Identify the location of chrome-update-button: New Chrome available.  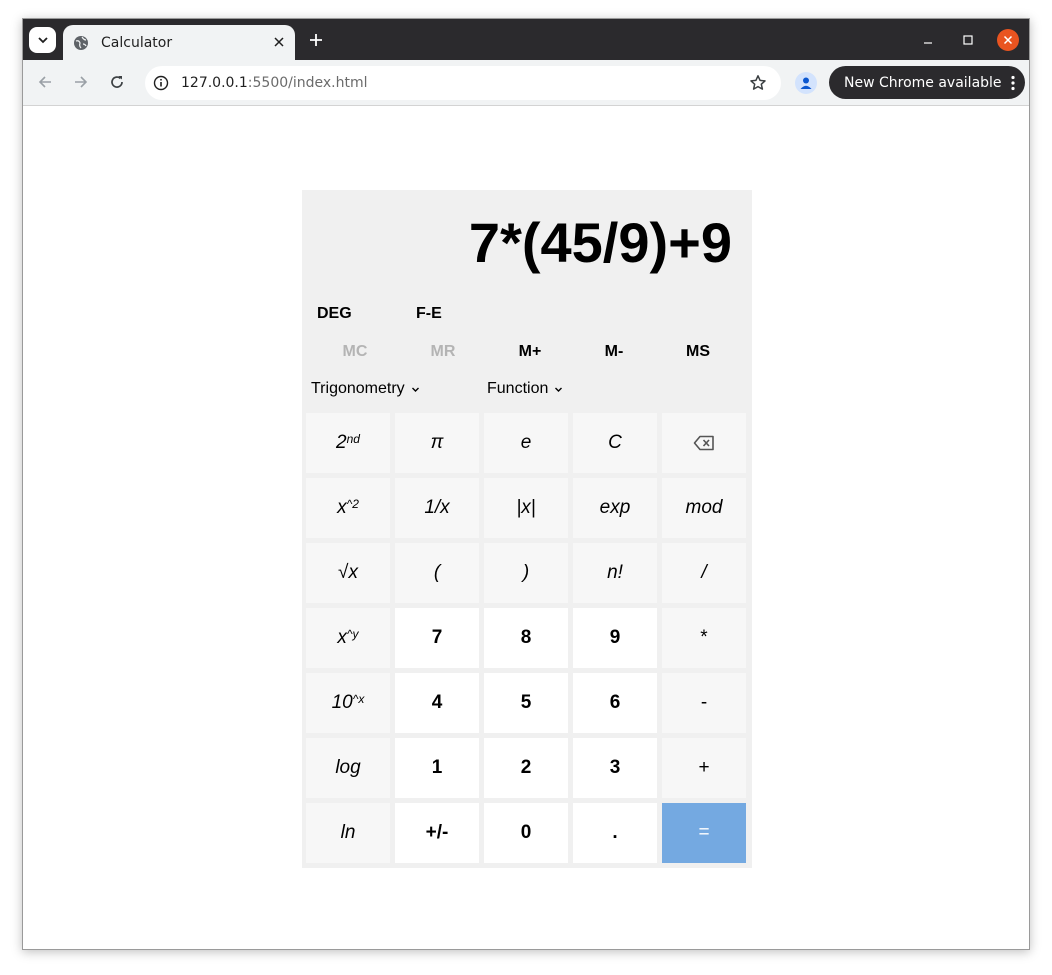
(927, 82).